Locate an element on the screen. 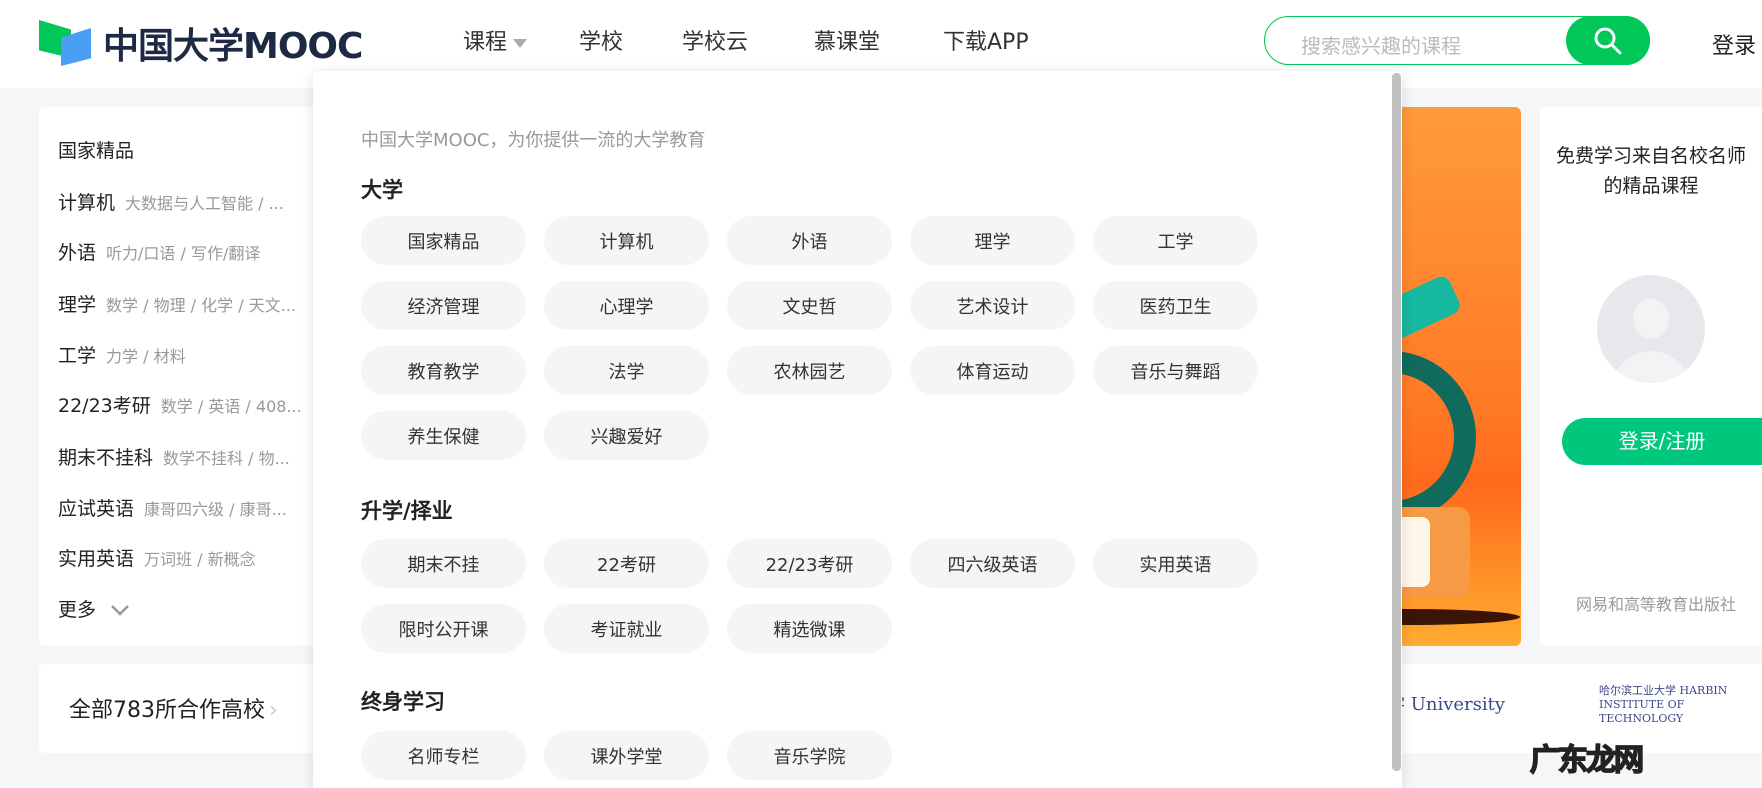 The height and width of the screenshot is (788, 1762). search-button is located at coordinates (1608, 40).